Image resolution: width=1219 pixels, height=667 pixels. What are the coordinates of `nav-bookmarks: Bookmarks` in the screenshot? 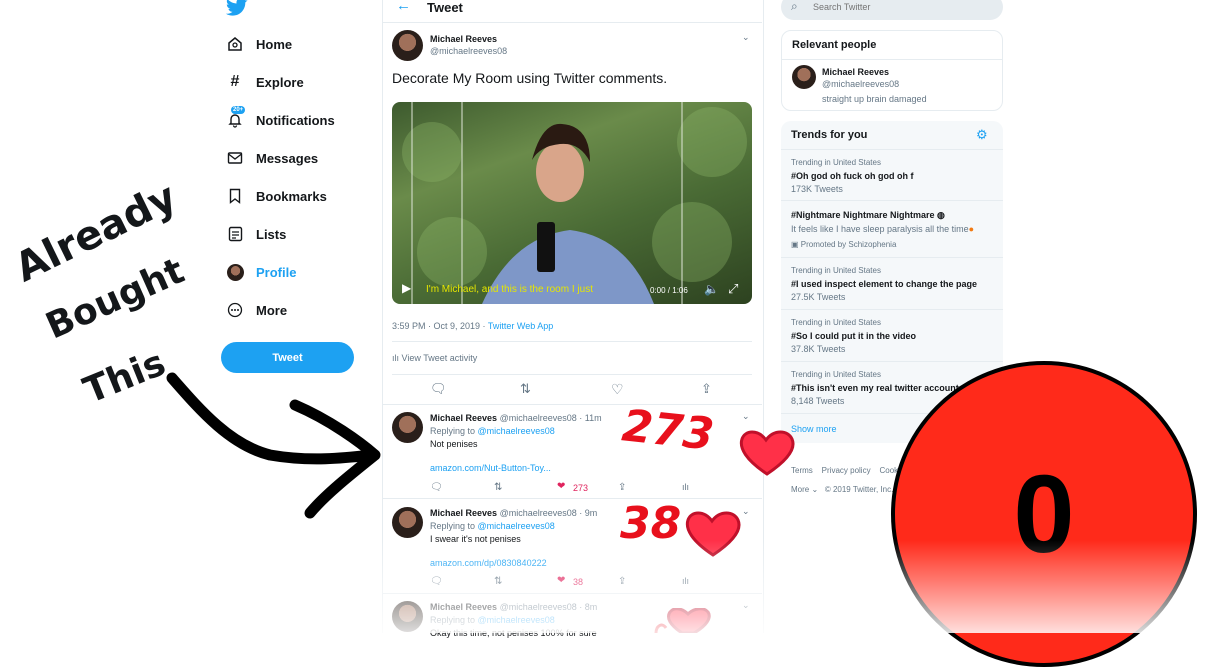 It's located at (276, 196).